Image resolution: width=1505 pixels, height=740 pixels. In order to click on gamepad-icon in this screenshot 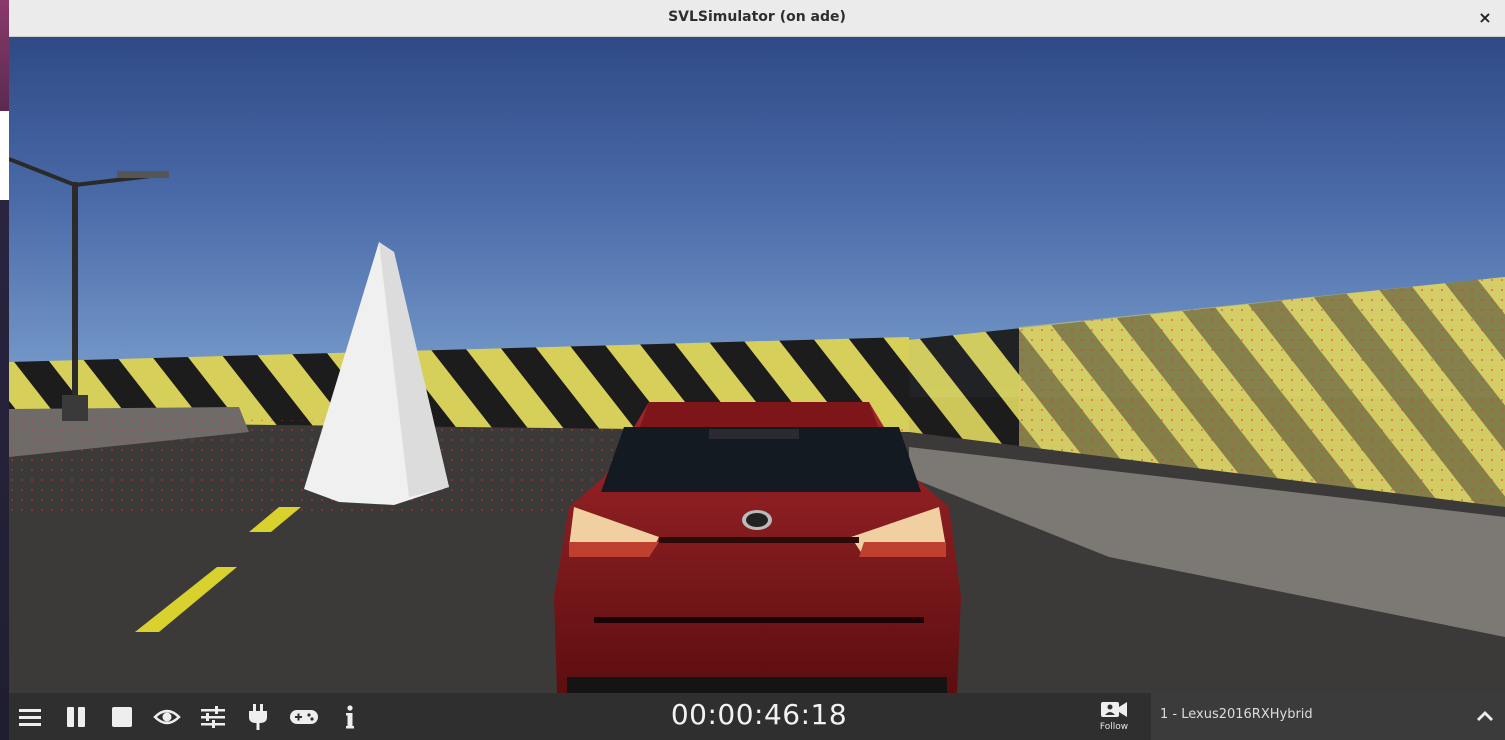, I will do `click(304, 717)`.